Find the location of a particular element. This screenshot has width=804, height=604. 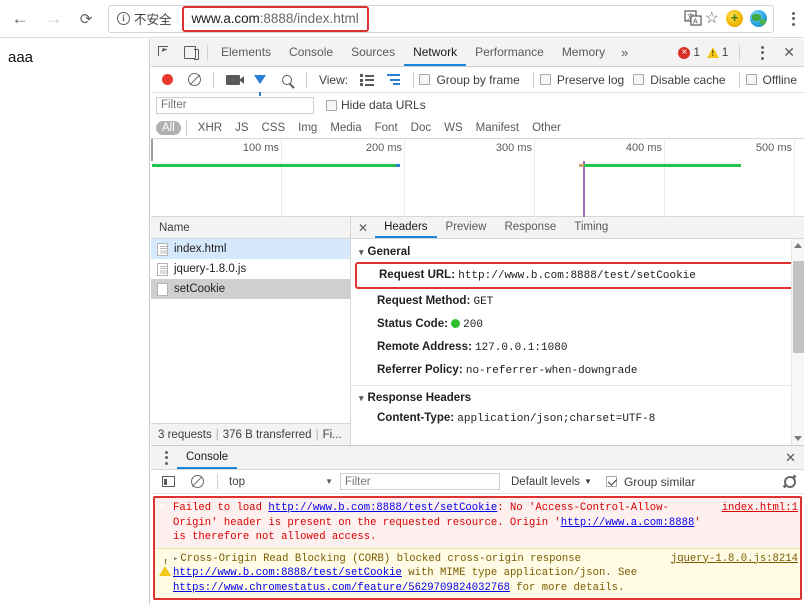

forward-button: → is located at coordinates (54, 19).